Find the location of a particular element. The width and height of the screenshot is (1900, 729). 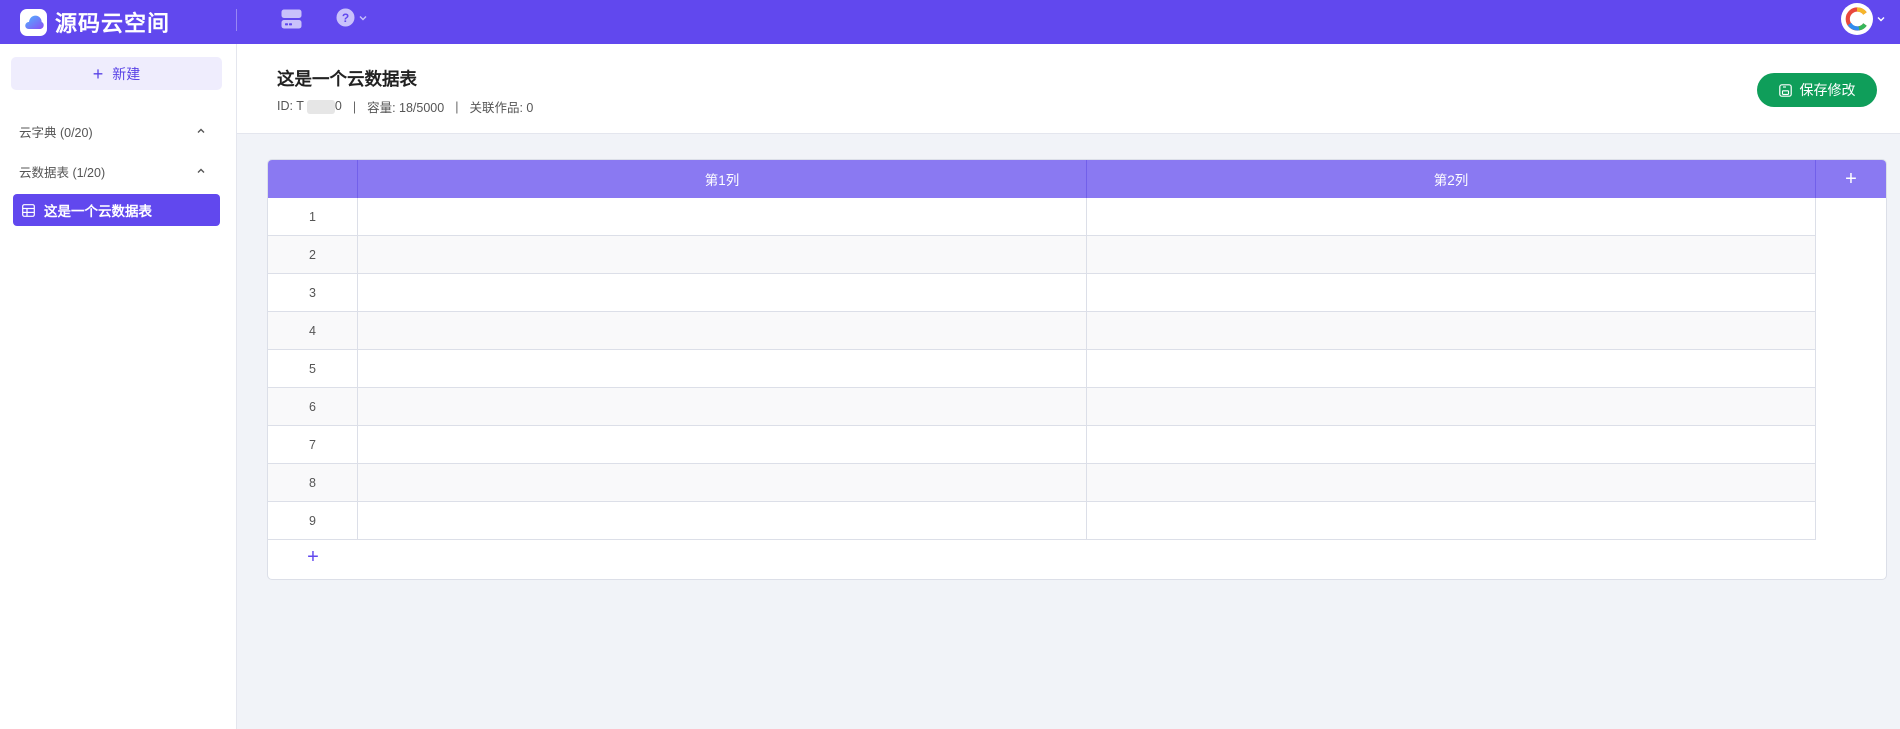

column-header-2: 第2列 is located at coordinates (1451, 179).